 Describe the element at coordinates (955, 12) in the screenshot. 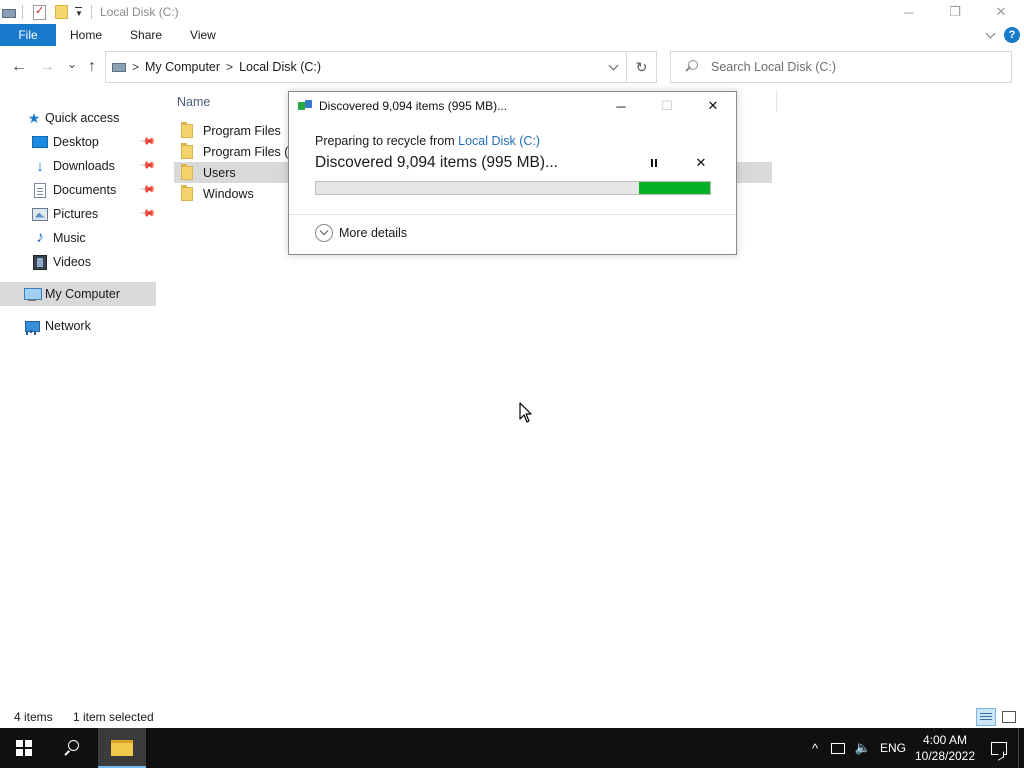

I see `restore-button: ❐` at that location.